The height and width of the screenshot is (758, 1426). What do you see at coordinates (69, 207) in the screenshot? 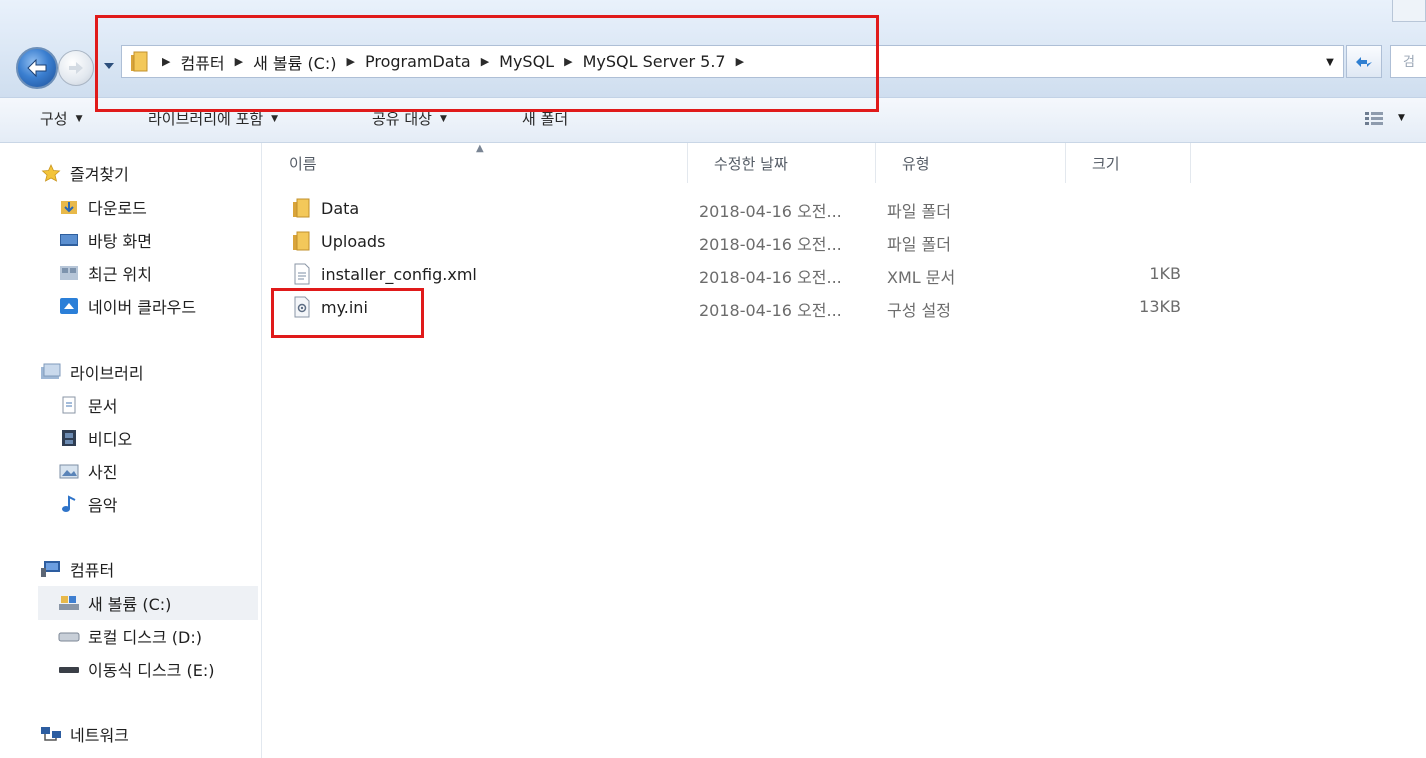
I see `downloads-icon` at bounding box center [69, 207].